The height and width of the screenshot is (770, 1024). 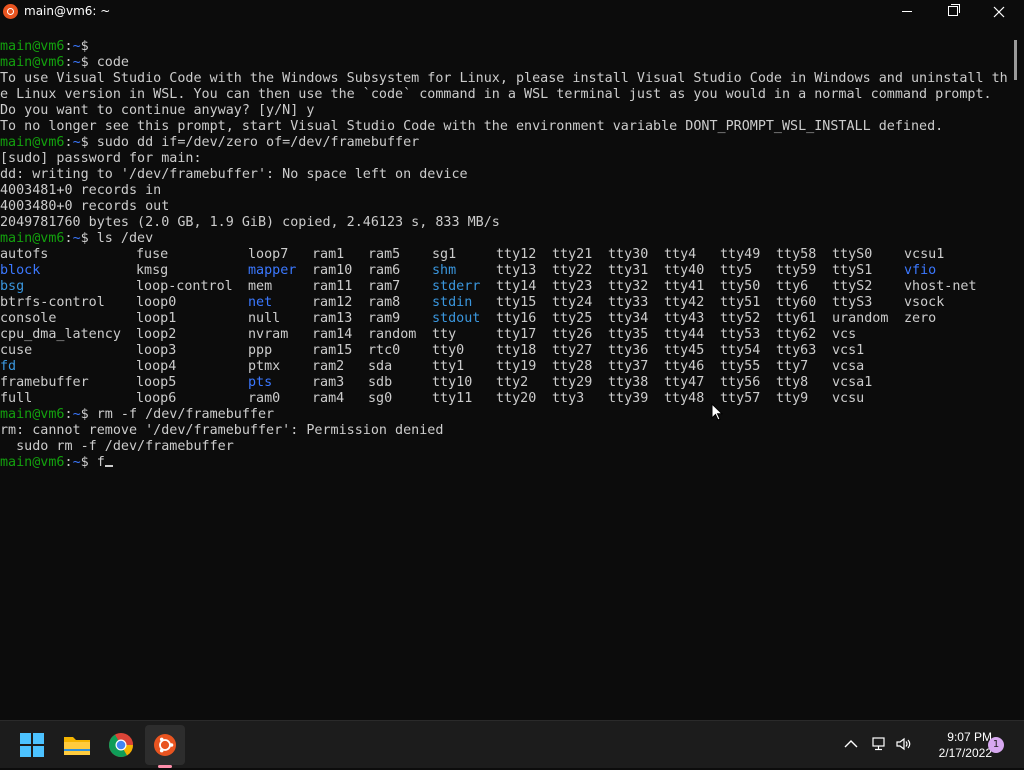 I want to click on ls-entry: tty35, so click(x=628, y=334).